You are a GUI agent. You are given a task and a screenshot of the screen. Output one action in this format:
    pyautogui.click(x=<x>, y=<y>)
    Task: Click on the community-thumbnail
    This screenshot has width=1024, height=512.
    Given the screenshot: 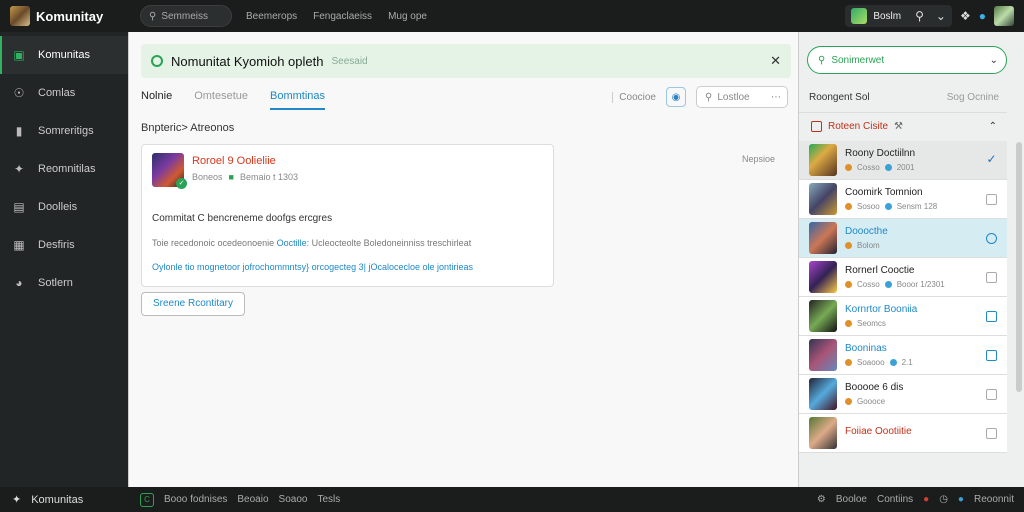 What is the action you would take?
    pyautogui.click(x=823, y=355)
    